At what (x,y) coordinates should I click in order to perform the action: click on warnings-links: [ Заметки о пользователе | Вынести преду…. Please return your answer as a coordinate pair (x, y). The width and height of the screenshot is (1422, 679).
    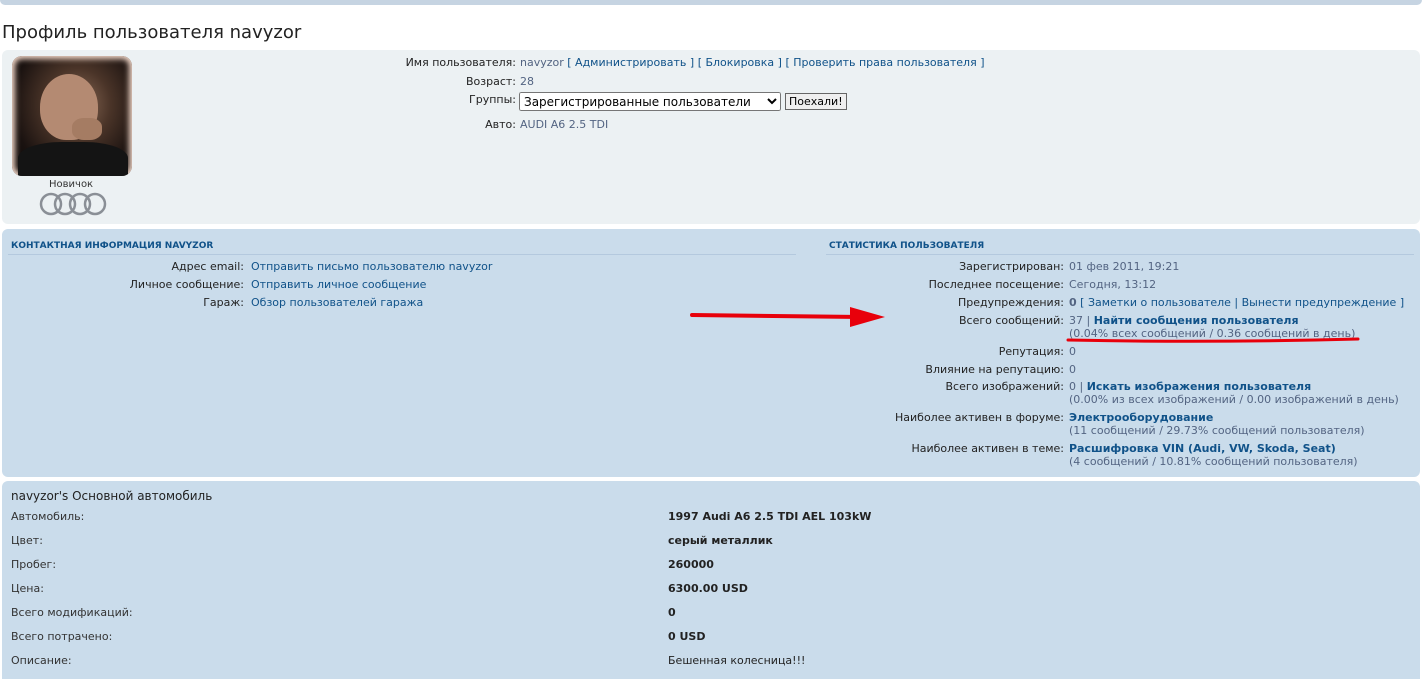
    Looking at the image, I should click on (1242, 302).